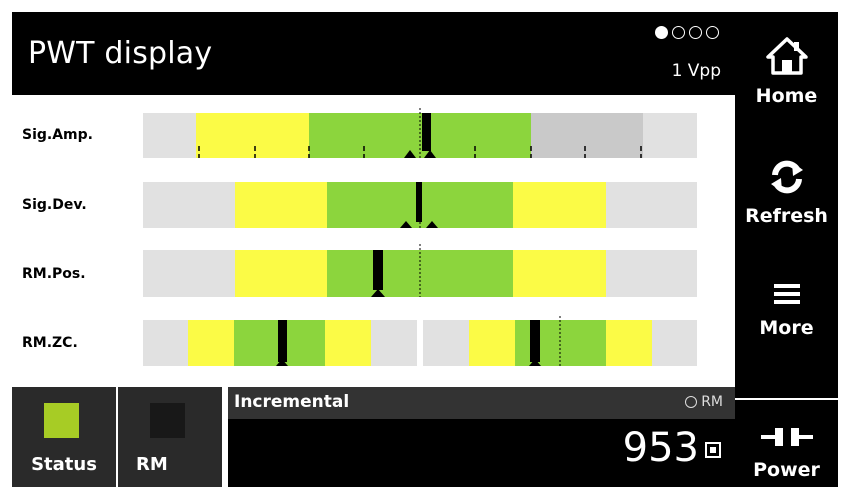  Describe the element at coordinates (786, 309) in the screenshot. I see `more-button: More` at that location.